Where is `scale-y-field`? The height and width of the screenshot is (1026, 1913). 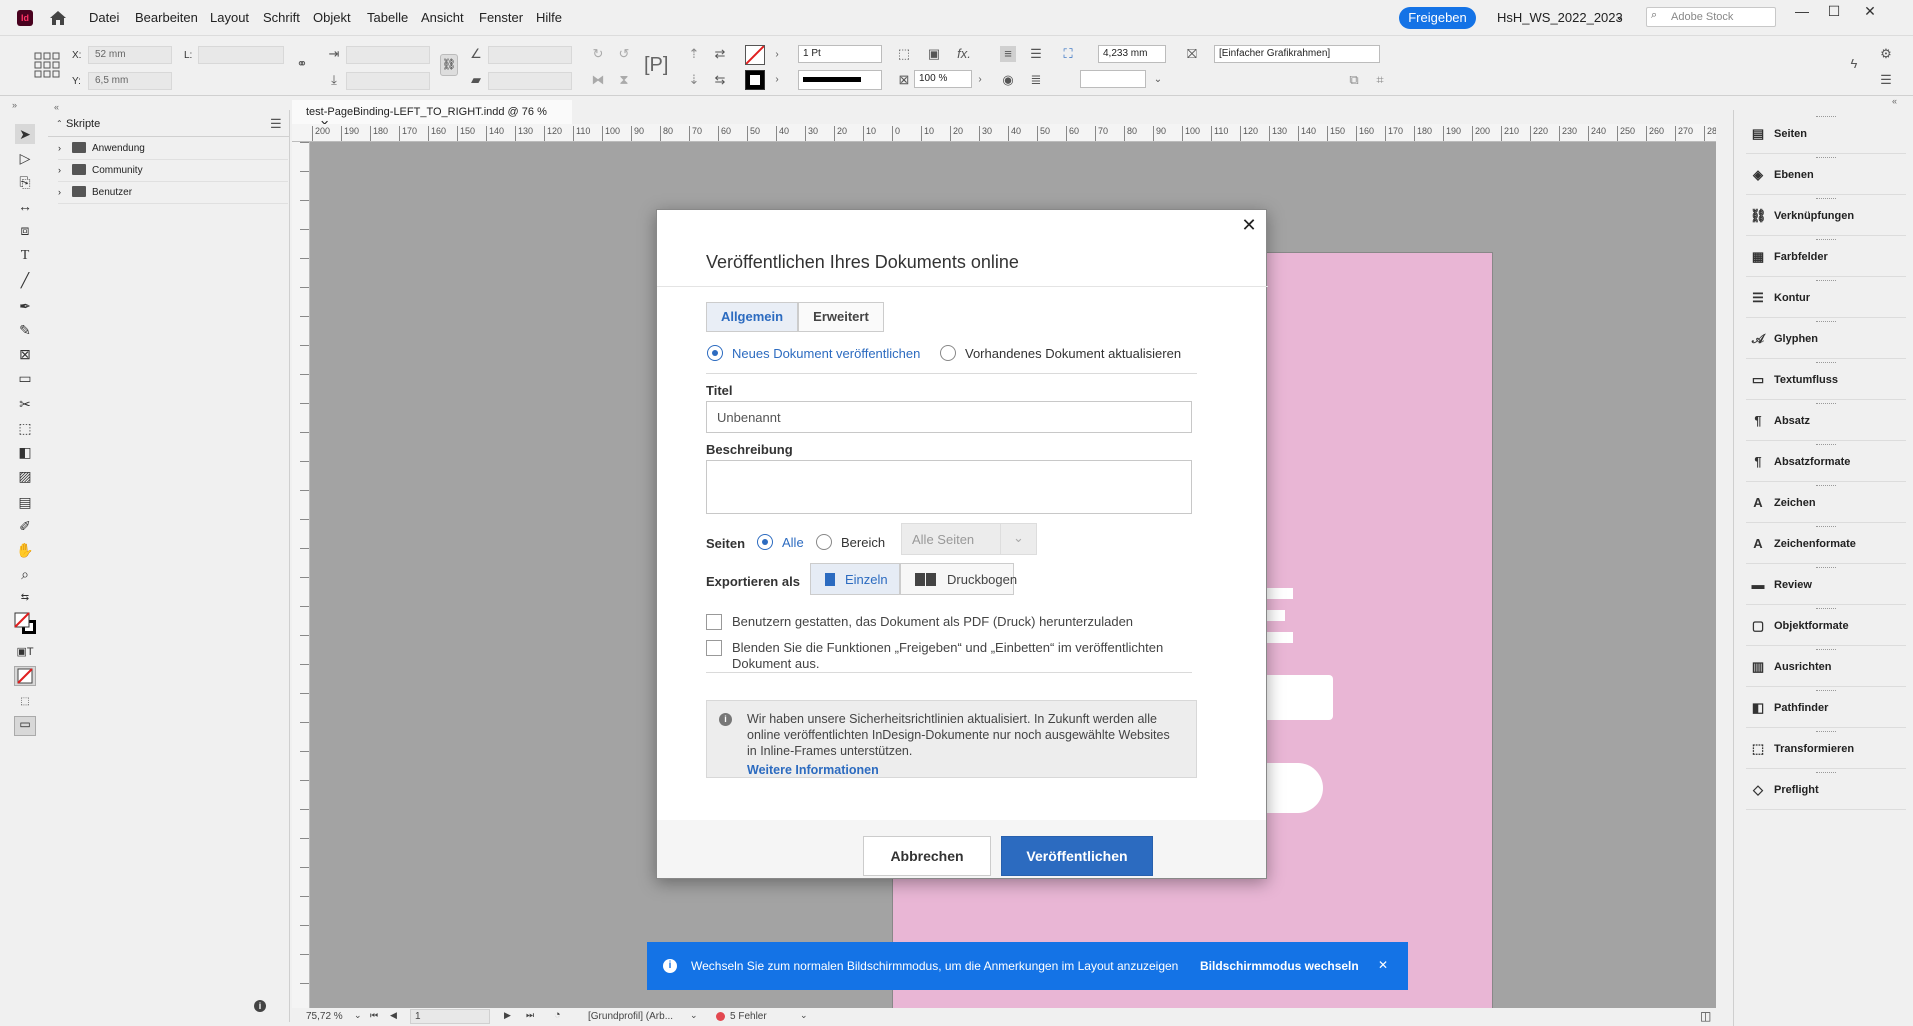
scale-y-field is located at coordinates (388, 81).